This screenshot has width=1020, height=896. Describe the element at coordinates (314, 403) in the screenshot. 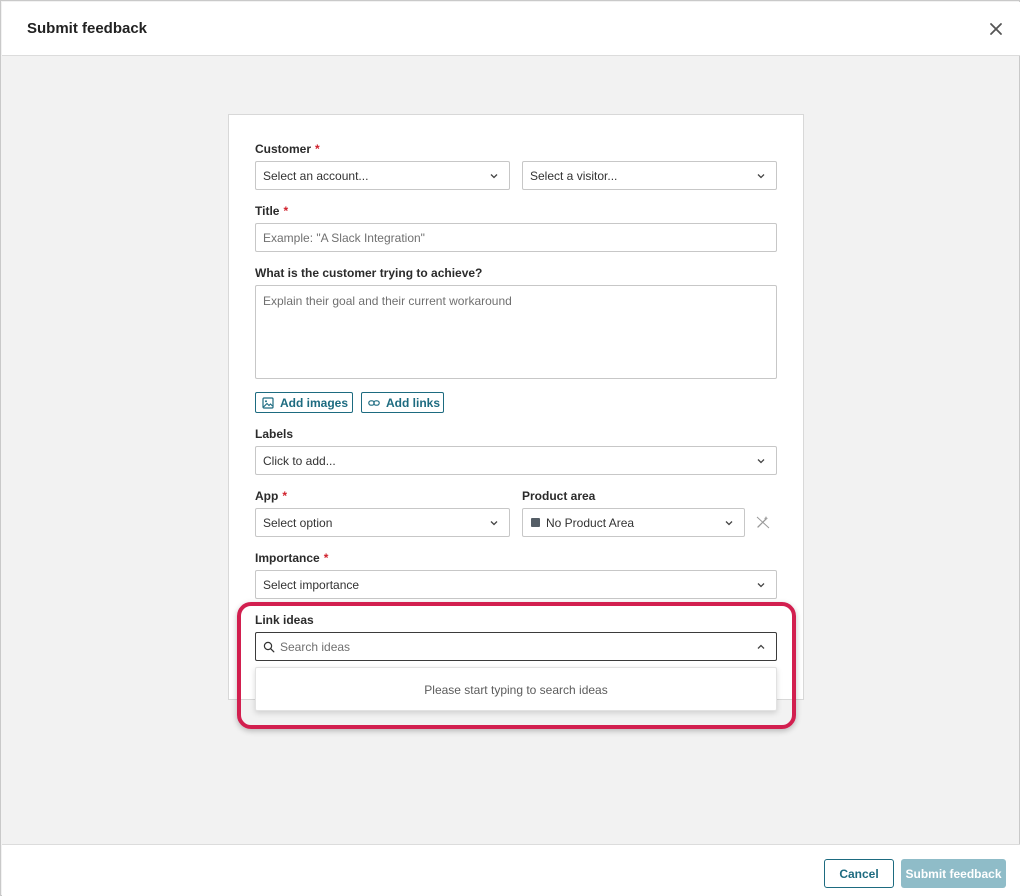

I see `add-images-label: Add images` at that location.